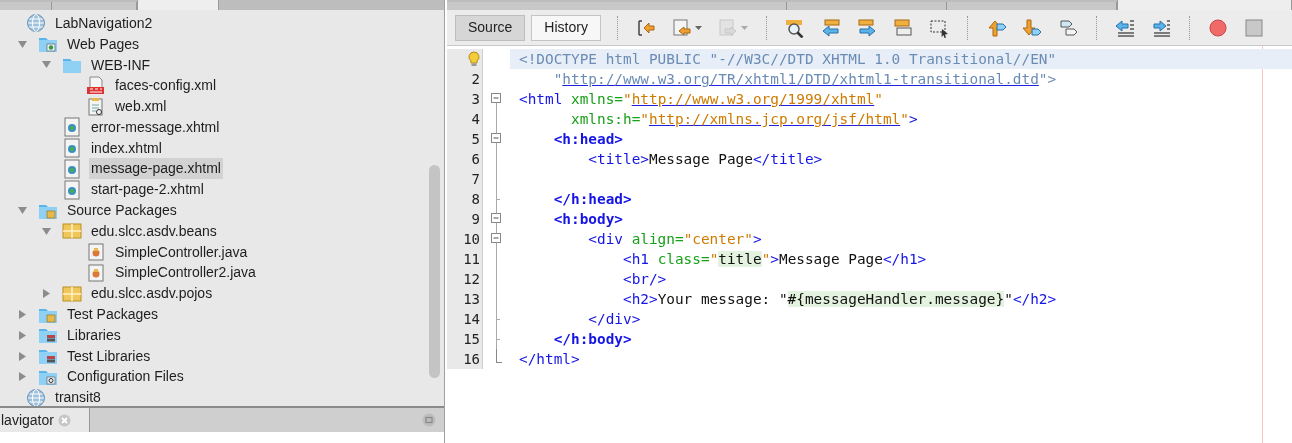  I want to click on bookmark-icon, so click(1067, 27).